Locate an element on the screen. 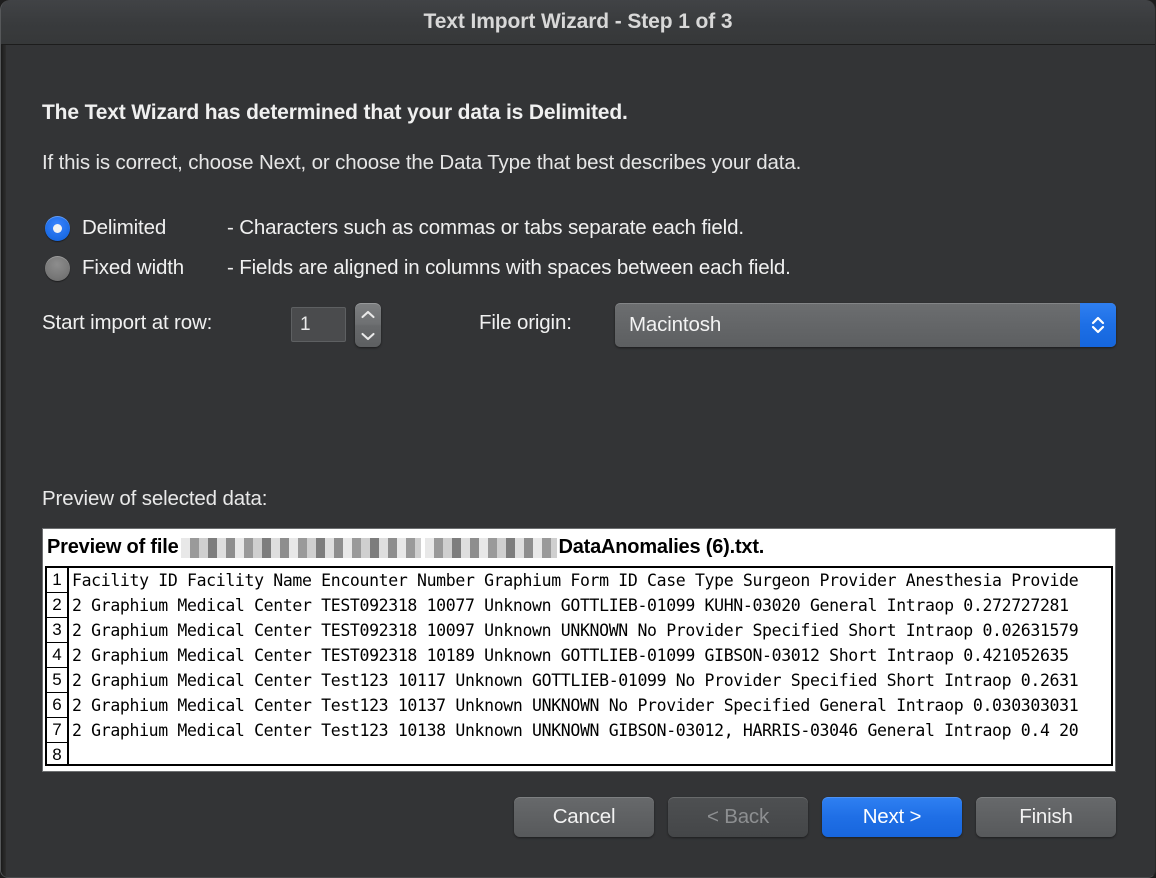 This screenshot has width=1156, height=878. radio-selected-icon is located at coordinates (57, 228).